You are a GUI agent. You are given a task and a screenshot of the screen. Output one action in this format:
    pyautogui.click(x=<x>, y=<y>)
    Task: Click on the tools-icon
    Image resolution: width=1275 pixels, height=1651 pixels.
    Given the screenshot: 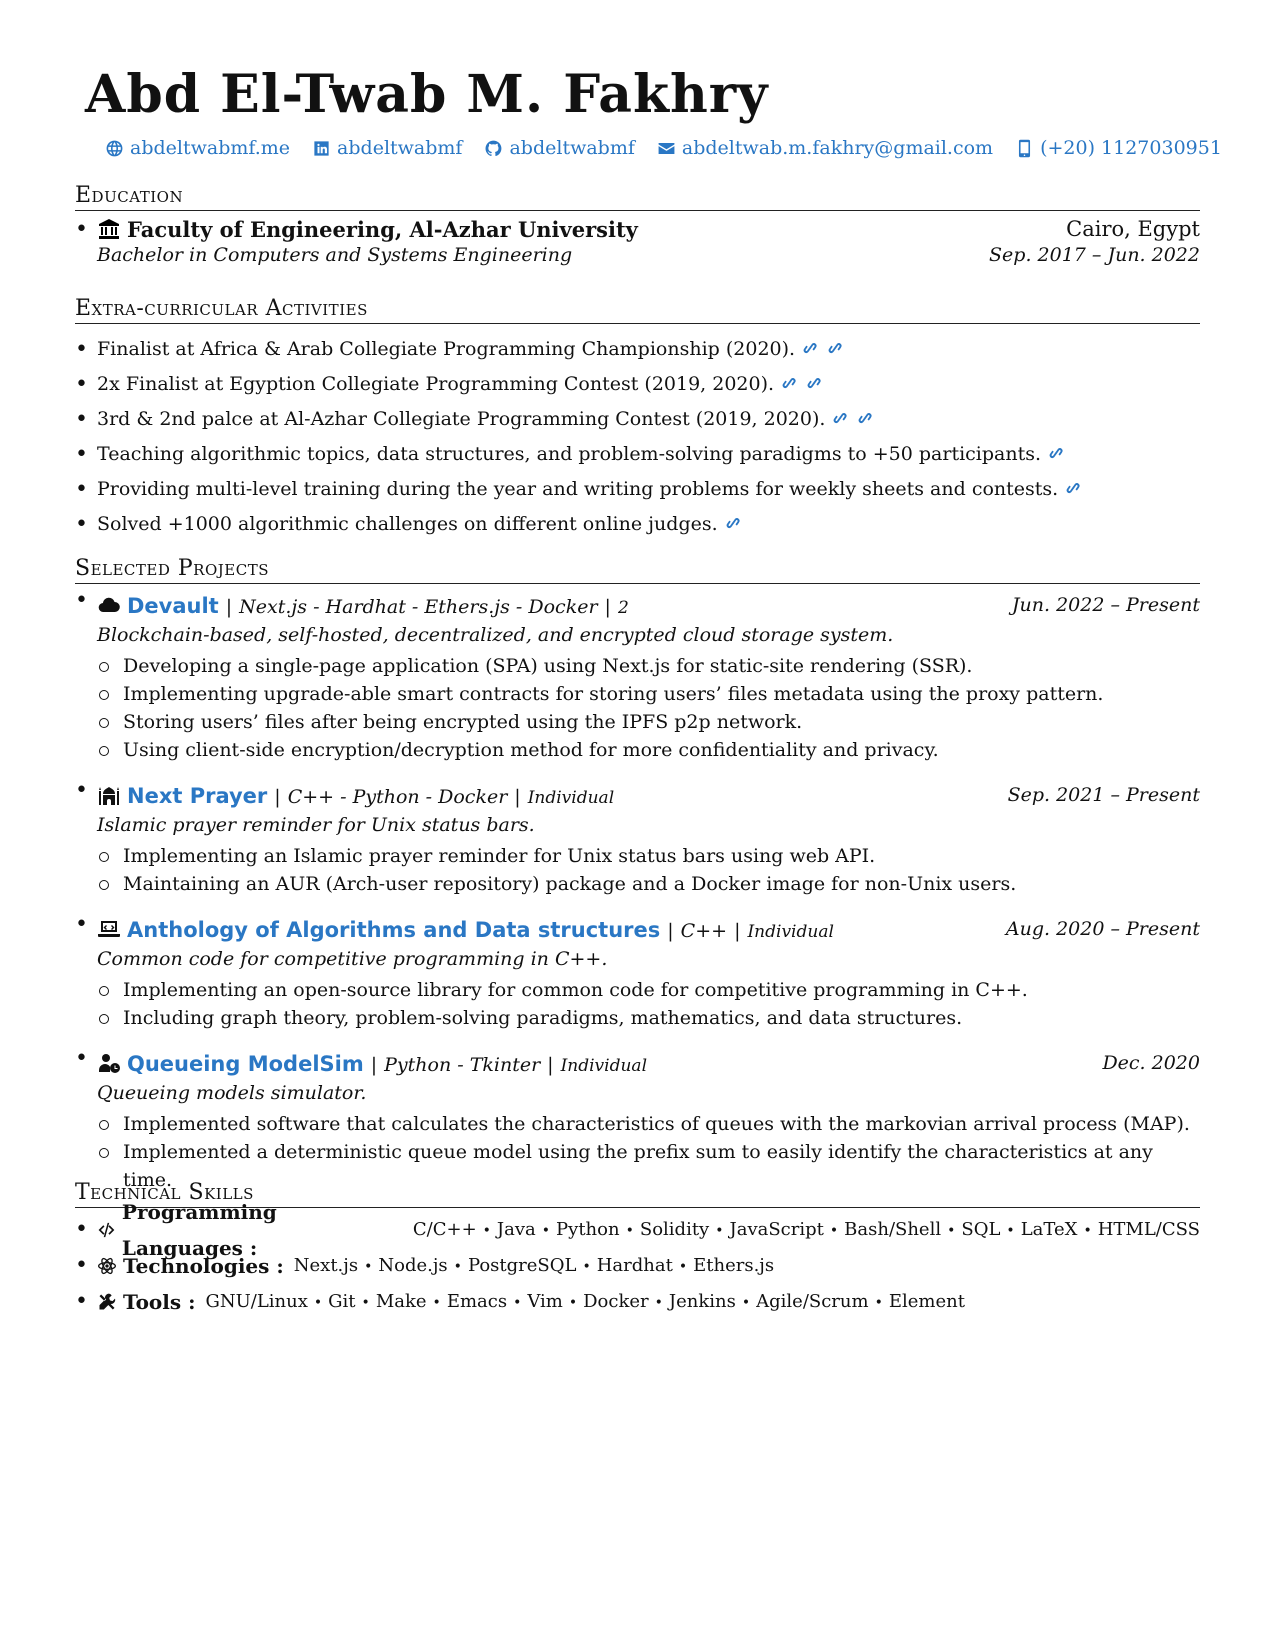 What is the action you would take?
    pyautogui.click(x=107, y=1301)
    